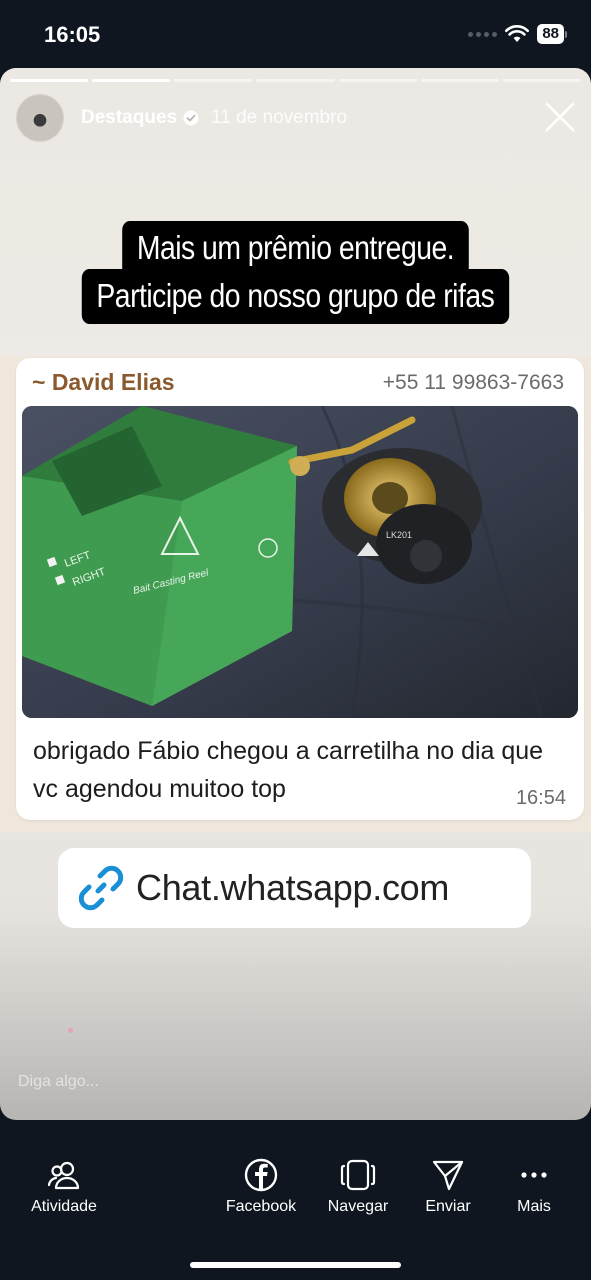 This screenshot has height=1280, width=591. What do you see at coordinates (72, 34) in the screenshot?
I see `status-time: 16:05` at bounding box center [72, 34].